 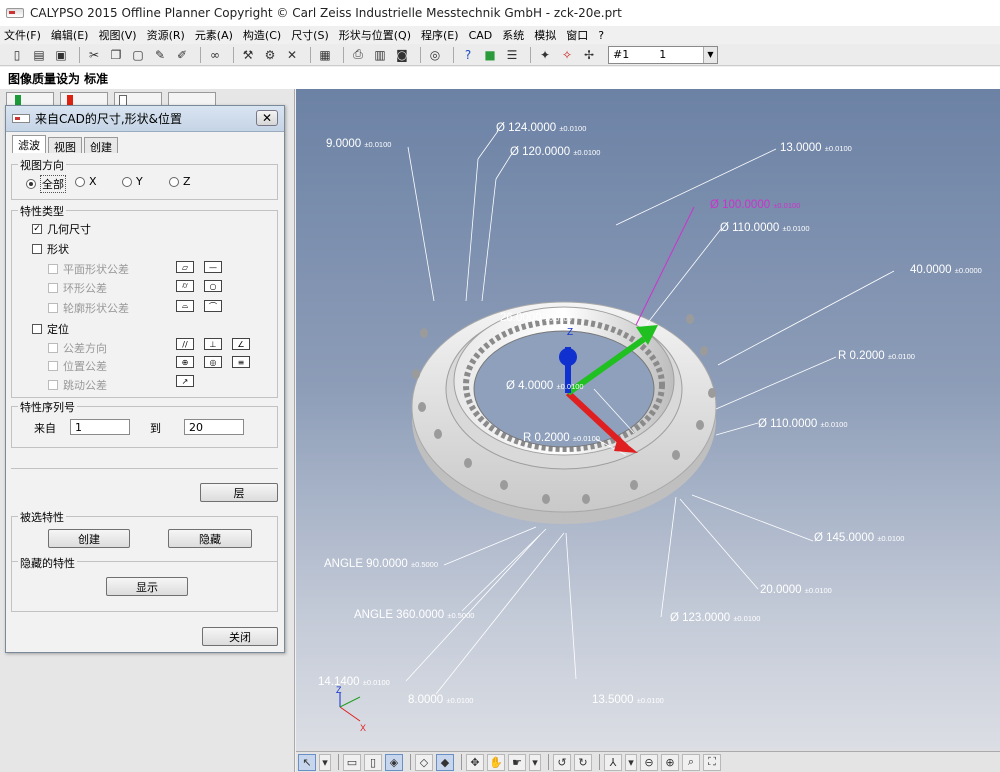 What do you see at coordinates (410, 762) in the screenshot?
I see `toolbar-separator` at bounding box center [410, 762].